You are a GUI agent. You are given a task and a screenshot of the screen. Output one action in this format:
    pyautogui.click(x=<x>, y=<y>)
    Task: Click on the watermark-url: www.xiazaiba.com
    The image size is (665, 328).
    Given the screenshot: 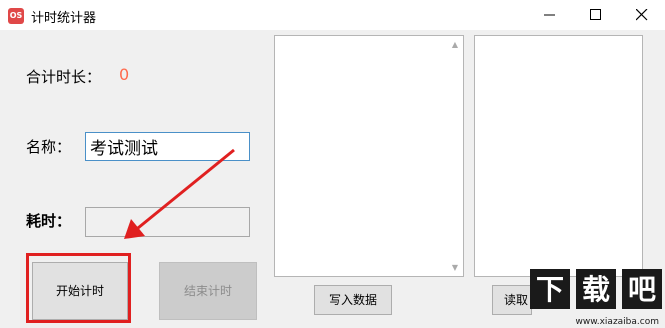 What is the action you would take?
    pyautogui.click(x=617, y=322)
    